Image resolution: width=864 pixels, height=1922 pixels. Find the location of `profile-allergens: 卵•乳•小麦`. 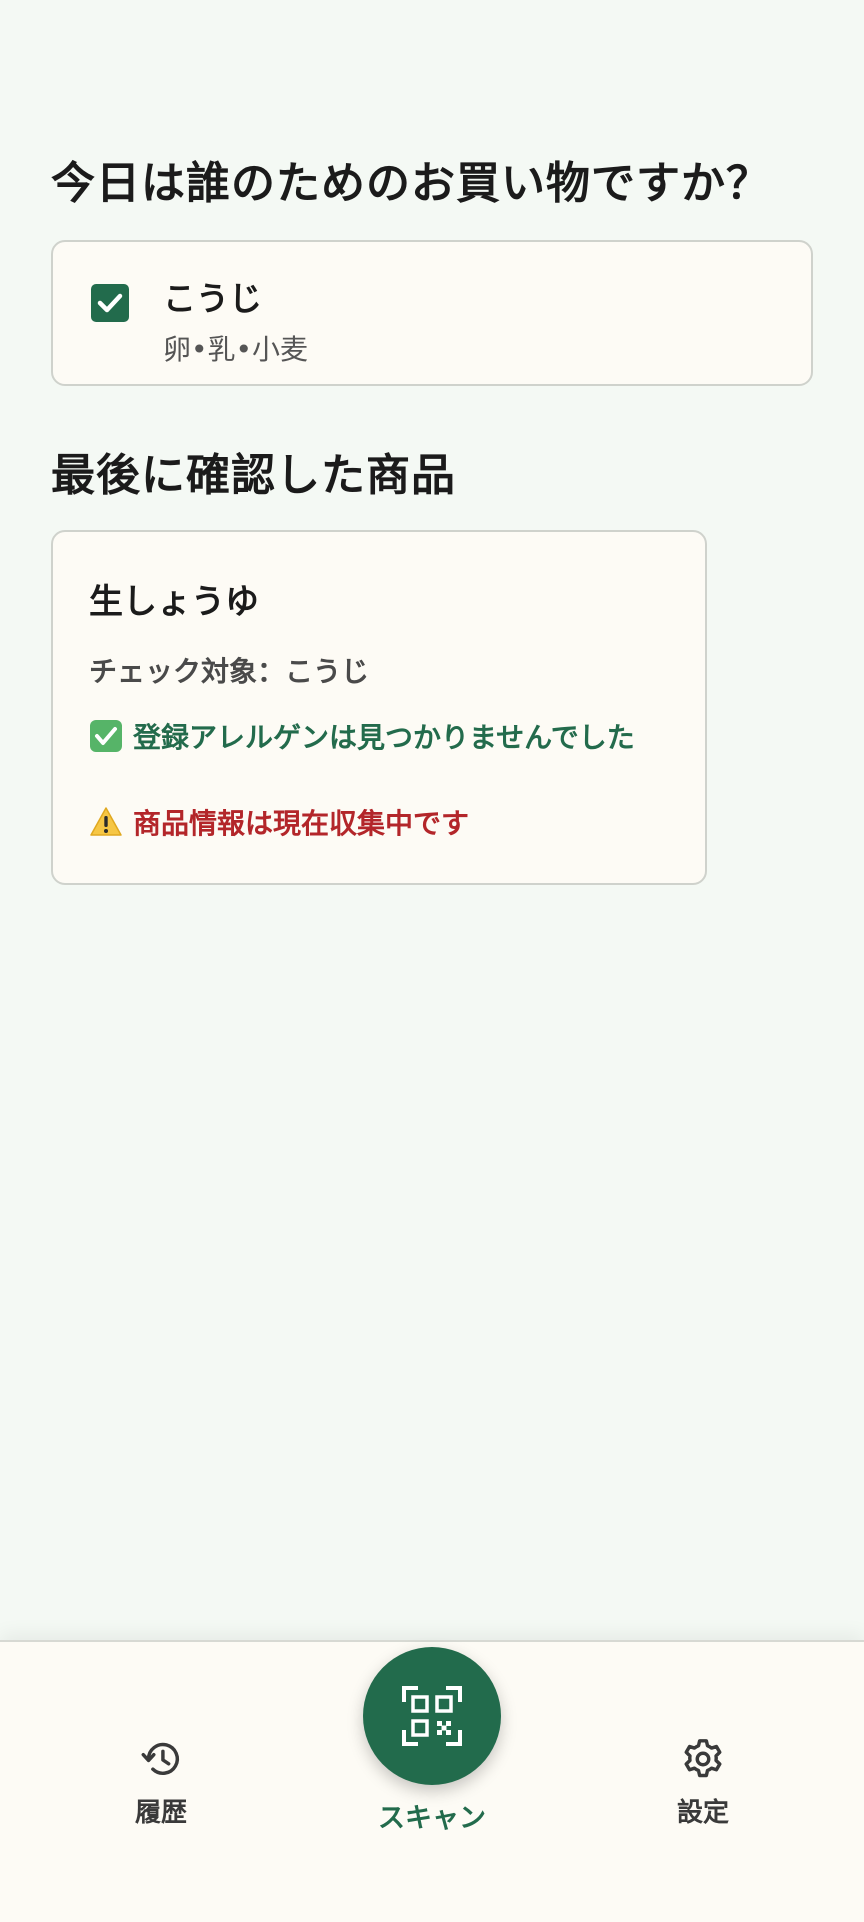

profile-allergens: 卵•乳•小麦 is located at coordinates (236, 349).